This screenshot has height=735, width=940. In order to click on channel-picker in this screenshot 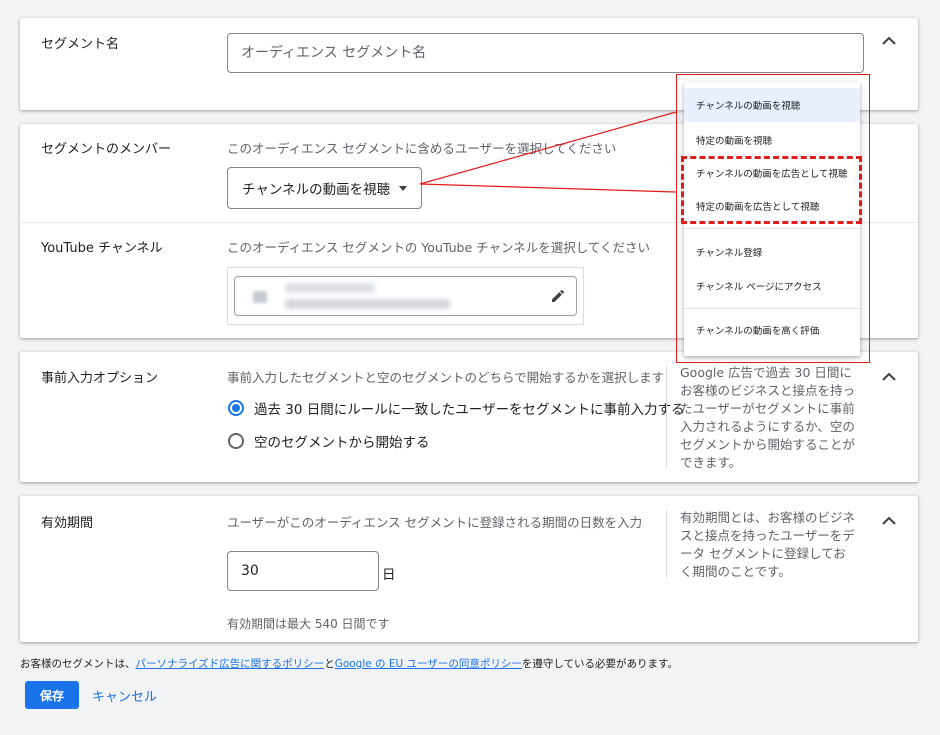, I will do `click(405, 296)`.